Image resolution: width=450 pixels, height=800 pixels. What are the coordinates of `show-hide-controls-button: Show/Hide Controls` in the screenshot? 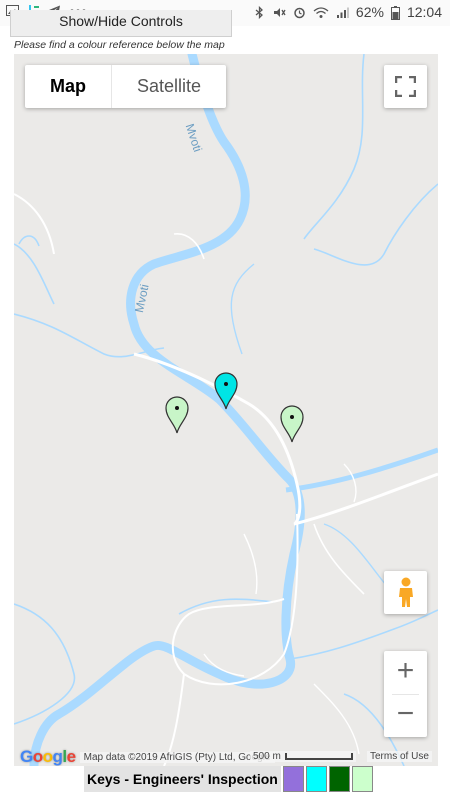 It's located at (121, 23).